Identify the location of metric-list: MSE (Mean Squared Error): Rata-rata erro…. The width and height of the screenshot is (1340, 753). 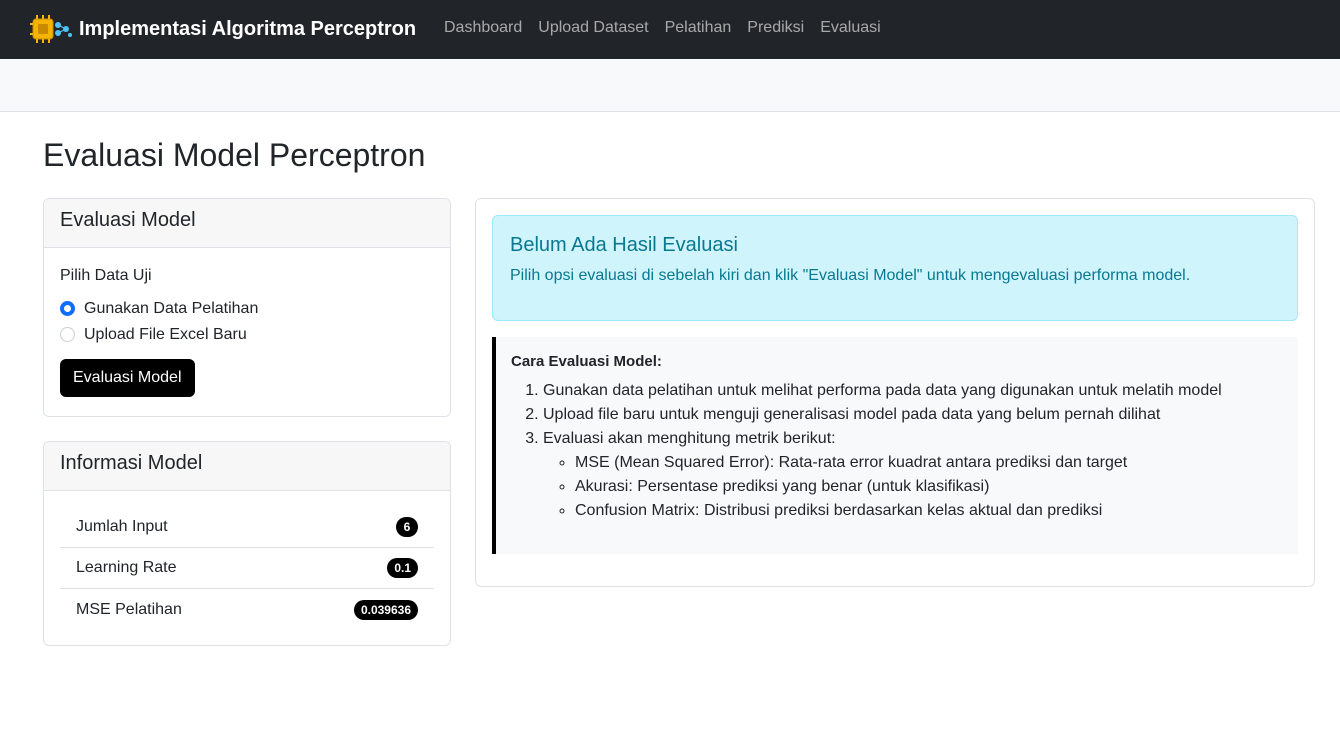
(912, 487).